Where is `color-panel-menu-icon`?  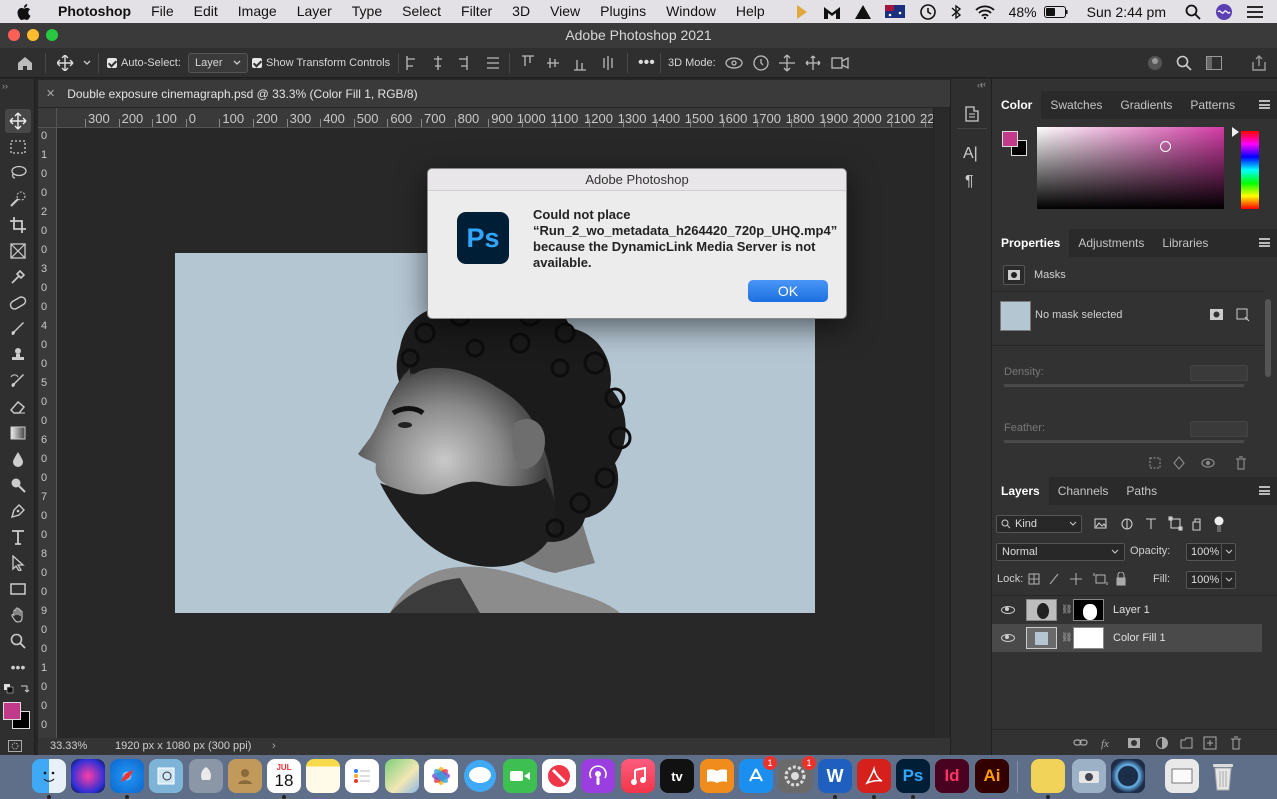 color-panel-menu-icon is located at coordinates (1264, 104).